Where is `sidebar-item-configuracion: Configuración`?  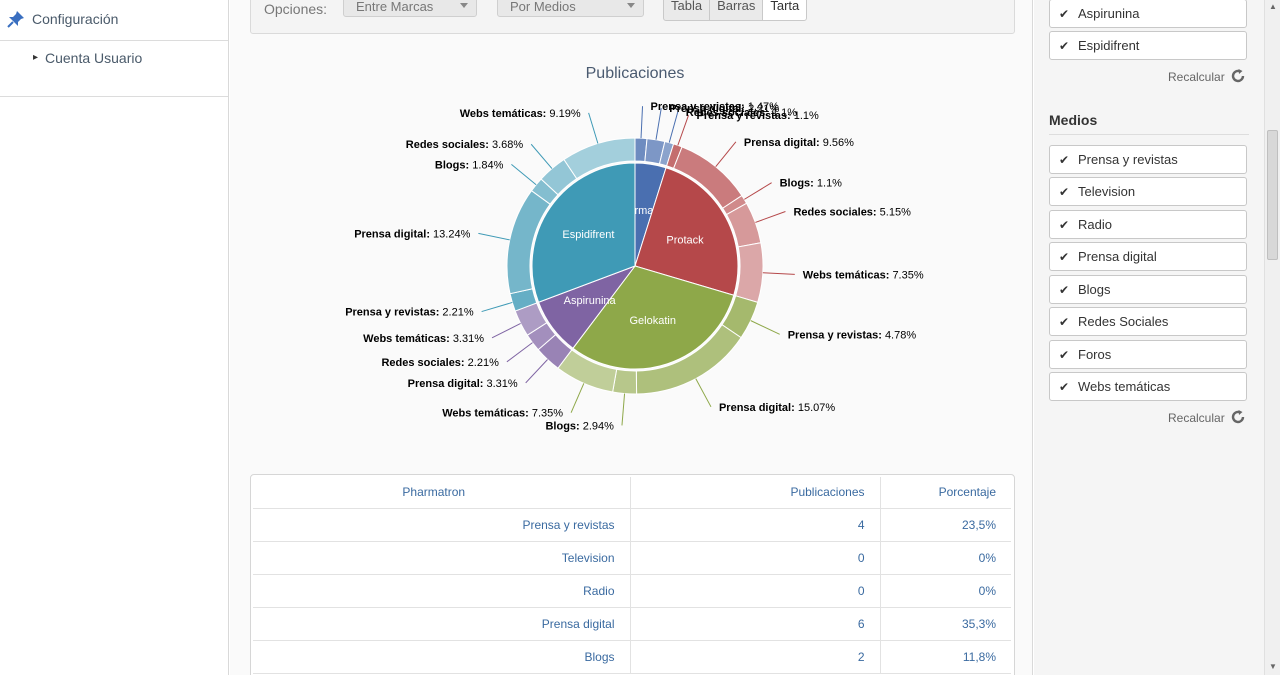
sidebar-item-configuracion: Configuración is located at coordinates (114, 20).